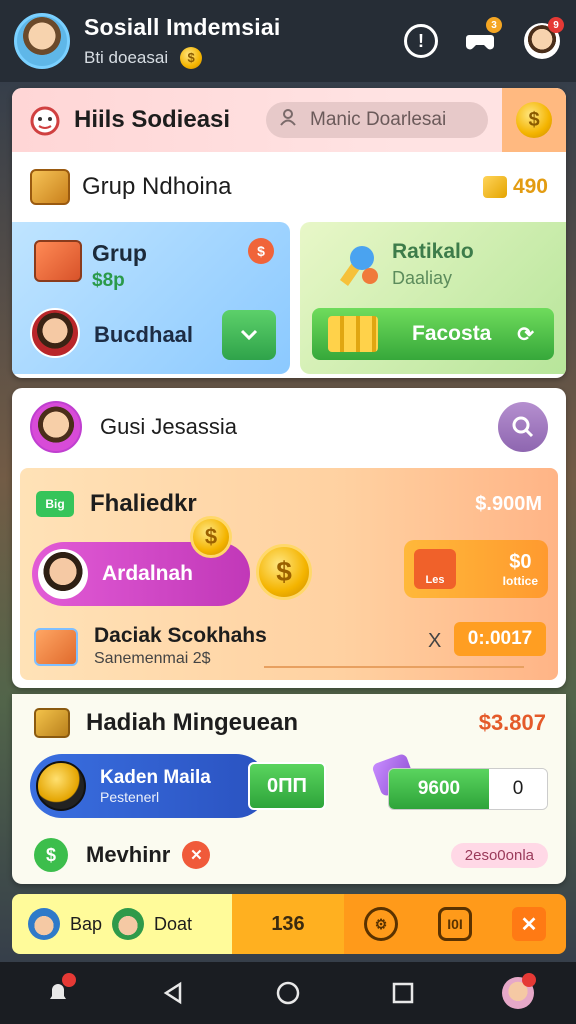 The height and width of the screenshot is (1024, 576). I want to click on search-input: Manic Doarlesai, so click(377, 120).